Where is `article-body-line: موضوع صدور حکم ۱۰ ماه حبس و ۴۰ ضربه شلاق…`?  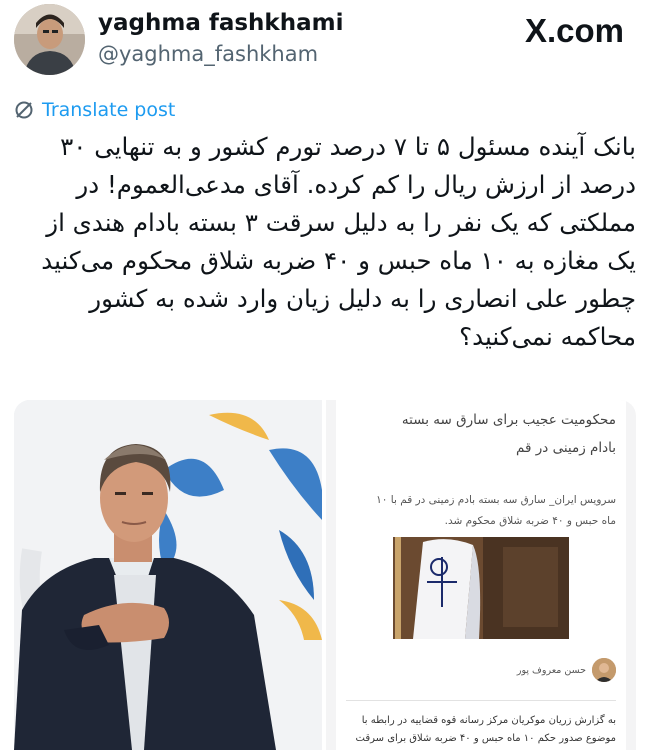
article-body-line: موضوع صدور حکم ۱۰ ماه حبس و ۴۰ ضربه شلاق… is located at coordinates (485, 738).